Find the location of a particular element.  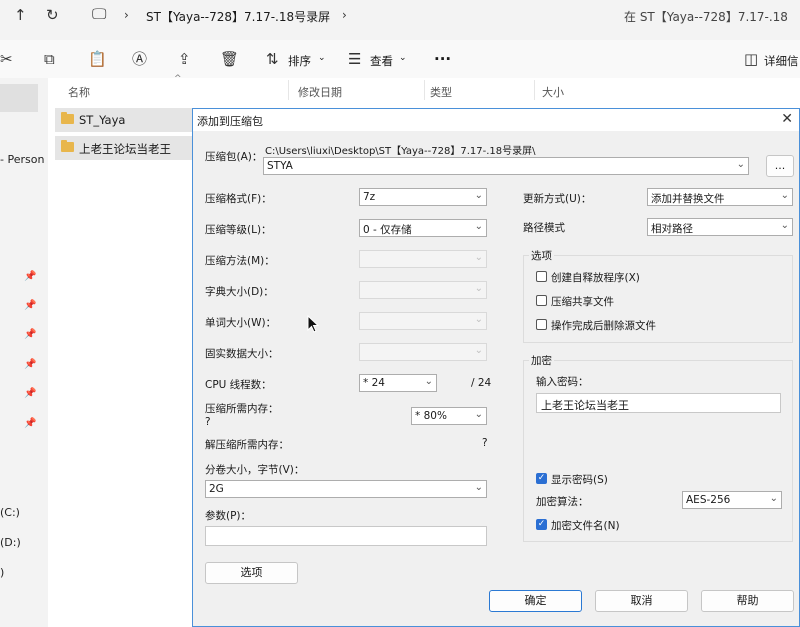

close-icon: ✕ is located at coordinates (787, 119).